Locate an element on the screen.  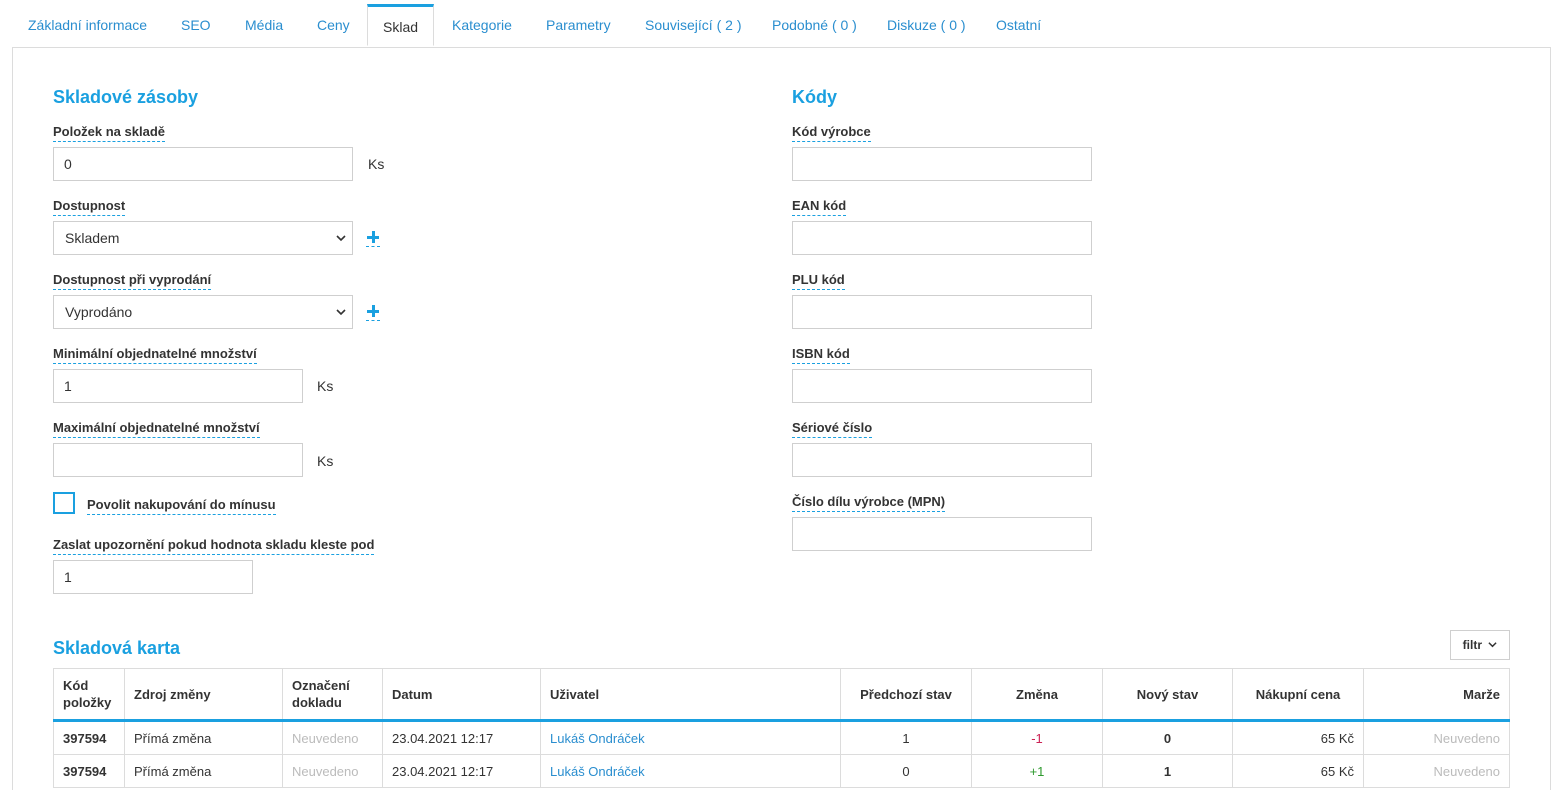
availability-label: Dostupnost is located at coordinates (89, 207).